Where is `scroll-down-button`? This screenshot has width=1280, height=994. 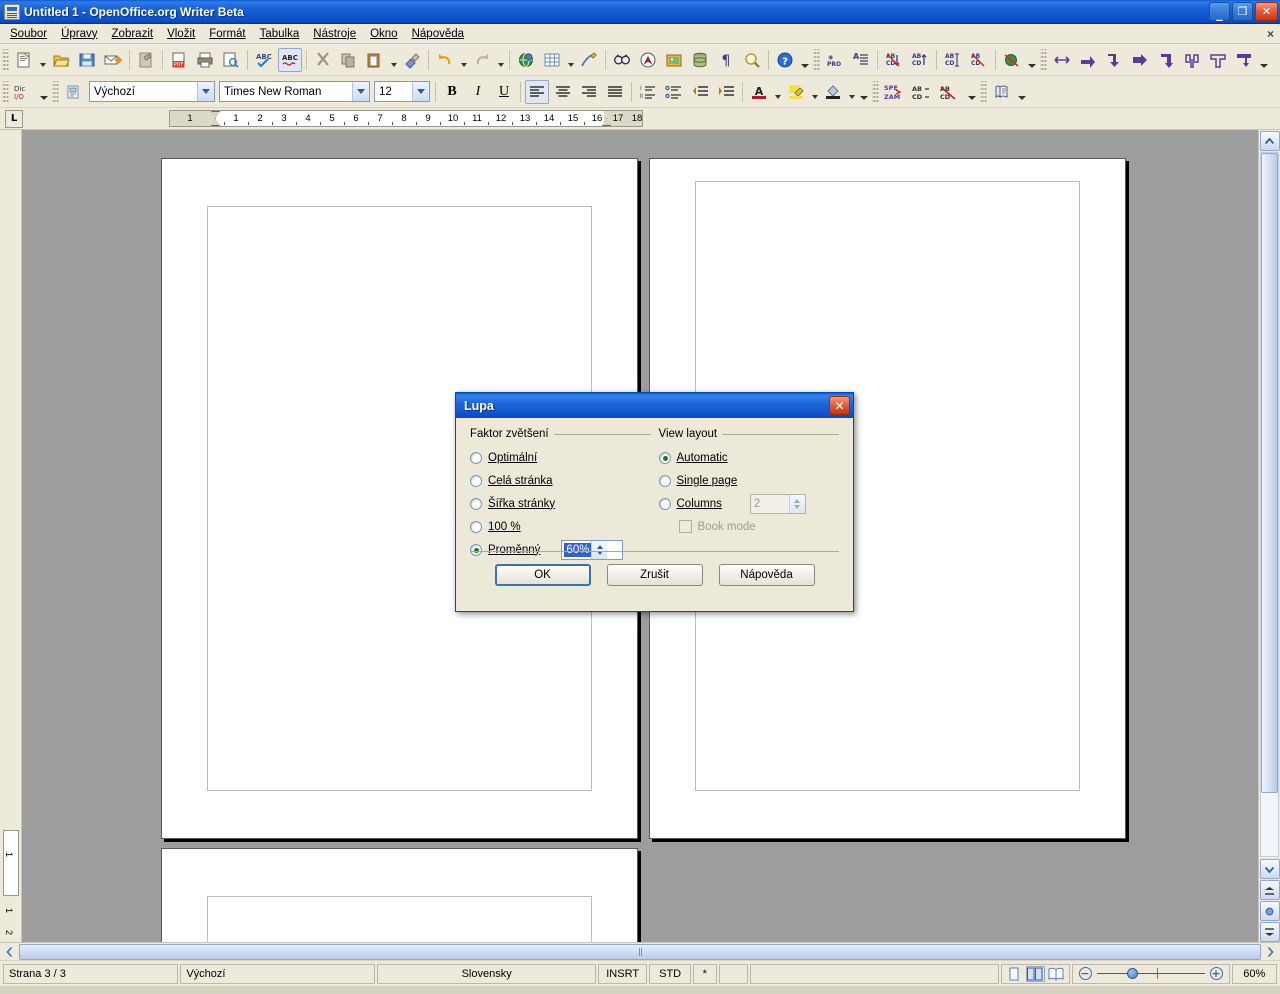 scroll-down-button is located at coordinates (1269, 869).